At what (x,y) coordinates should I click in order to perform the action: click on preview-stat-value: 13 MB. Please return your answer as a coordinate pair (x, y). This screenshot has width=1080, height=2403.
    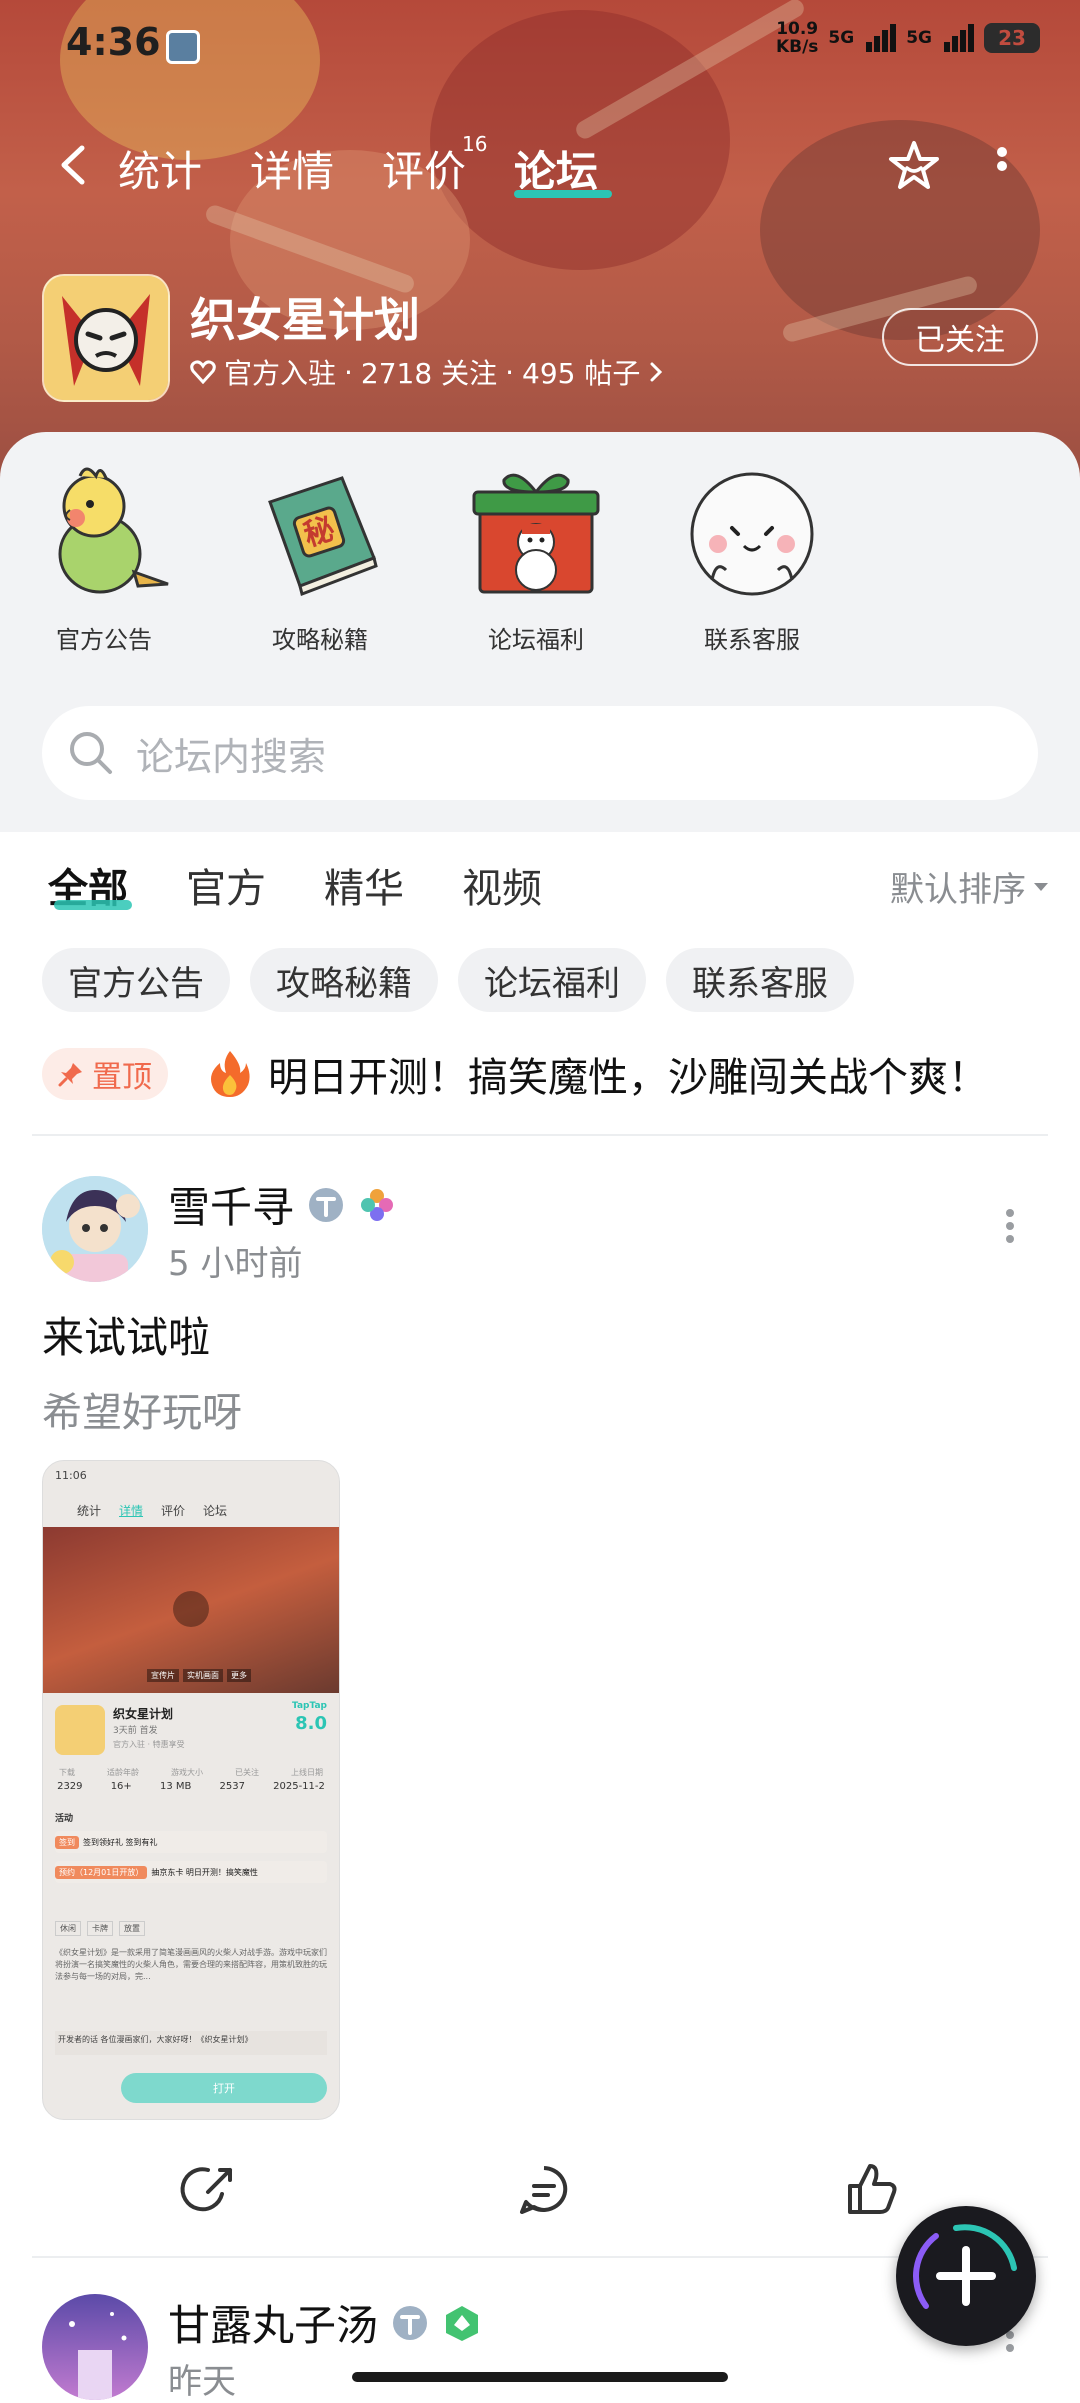
    Looking at the image, I should click on (175, 1786).